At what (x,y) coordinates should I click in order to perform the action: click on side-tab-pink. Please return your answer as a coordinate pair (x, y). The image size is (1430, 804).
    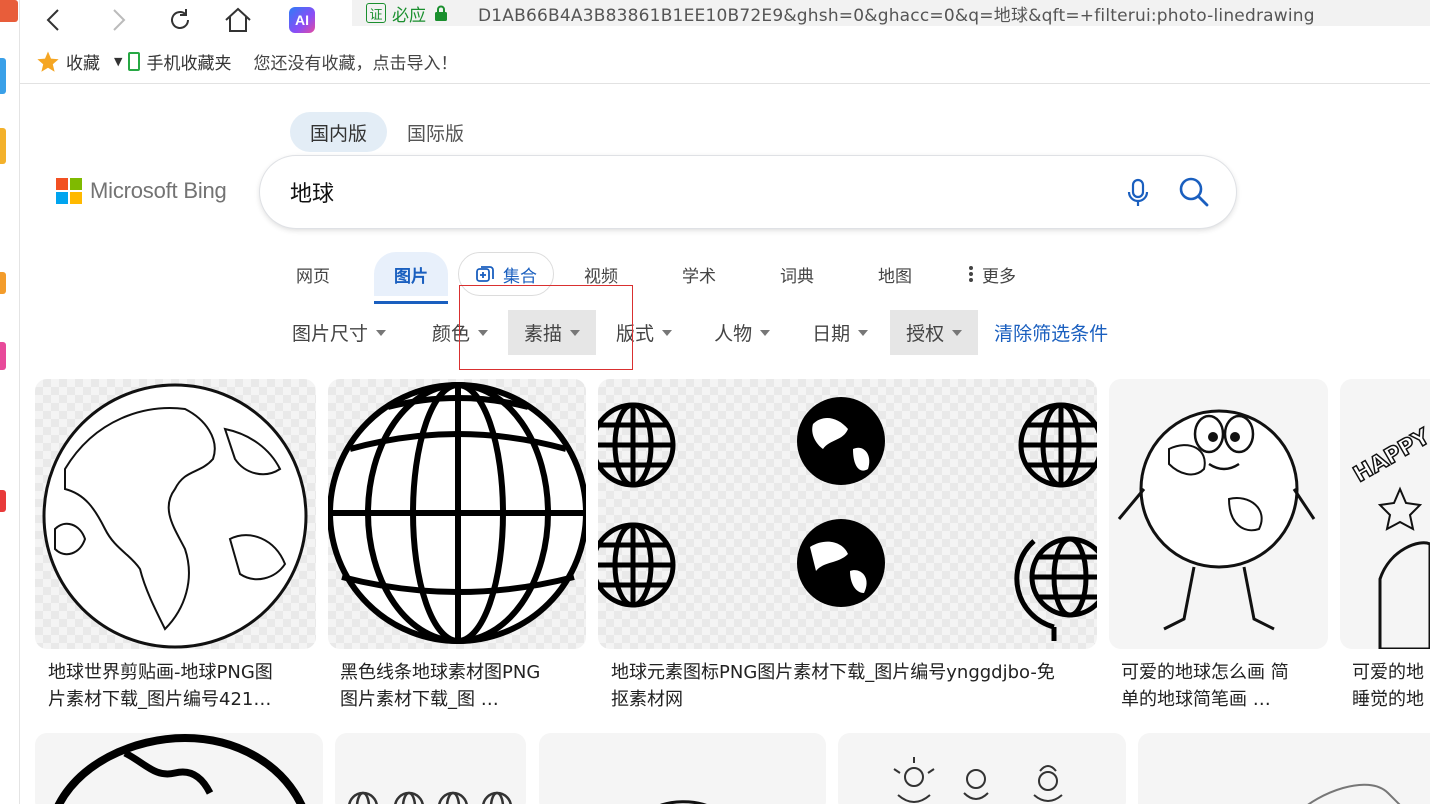
    Looking at the image, I should click on (3, 356).